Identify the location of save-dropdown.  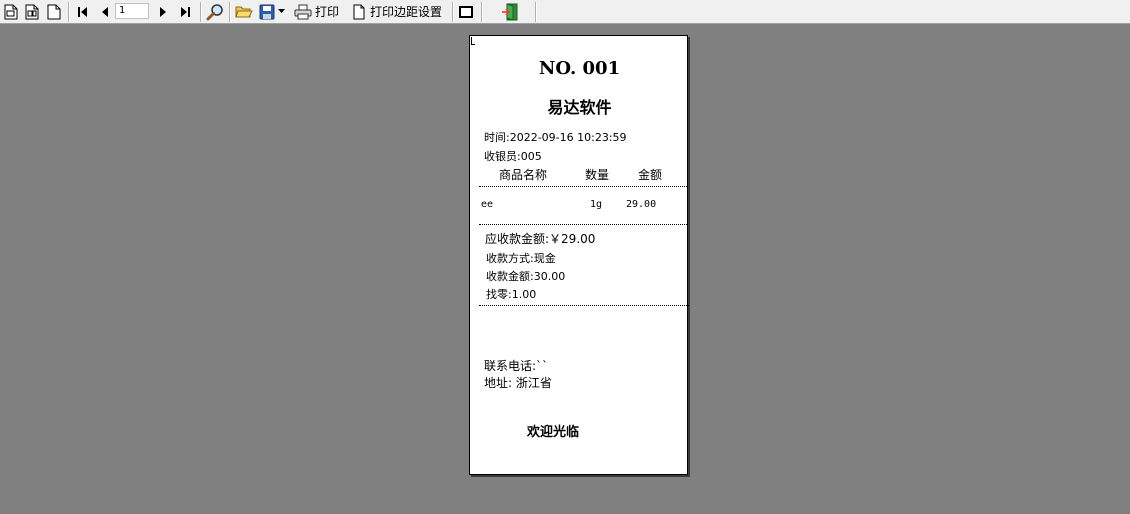
(281, 11).